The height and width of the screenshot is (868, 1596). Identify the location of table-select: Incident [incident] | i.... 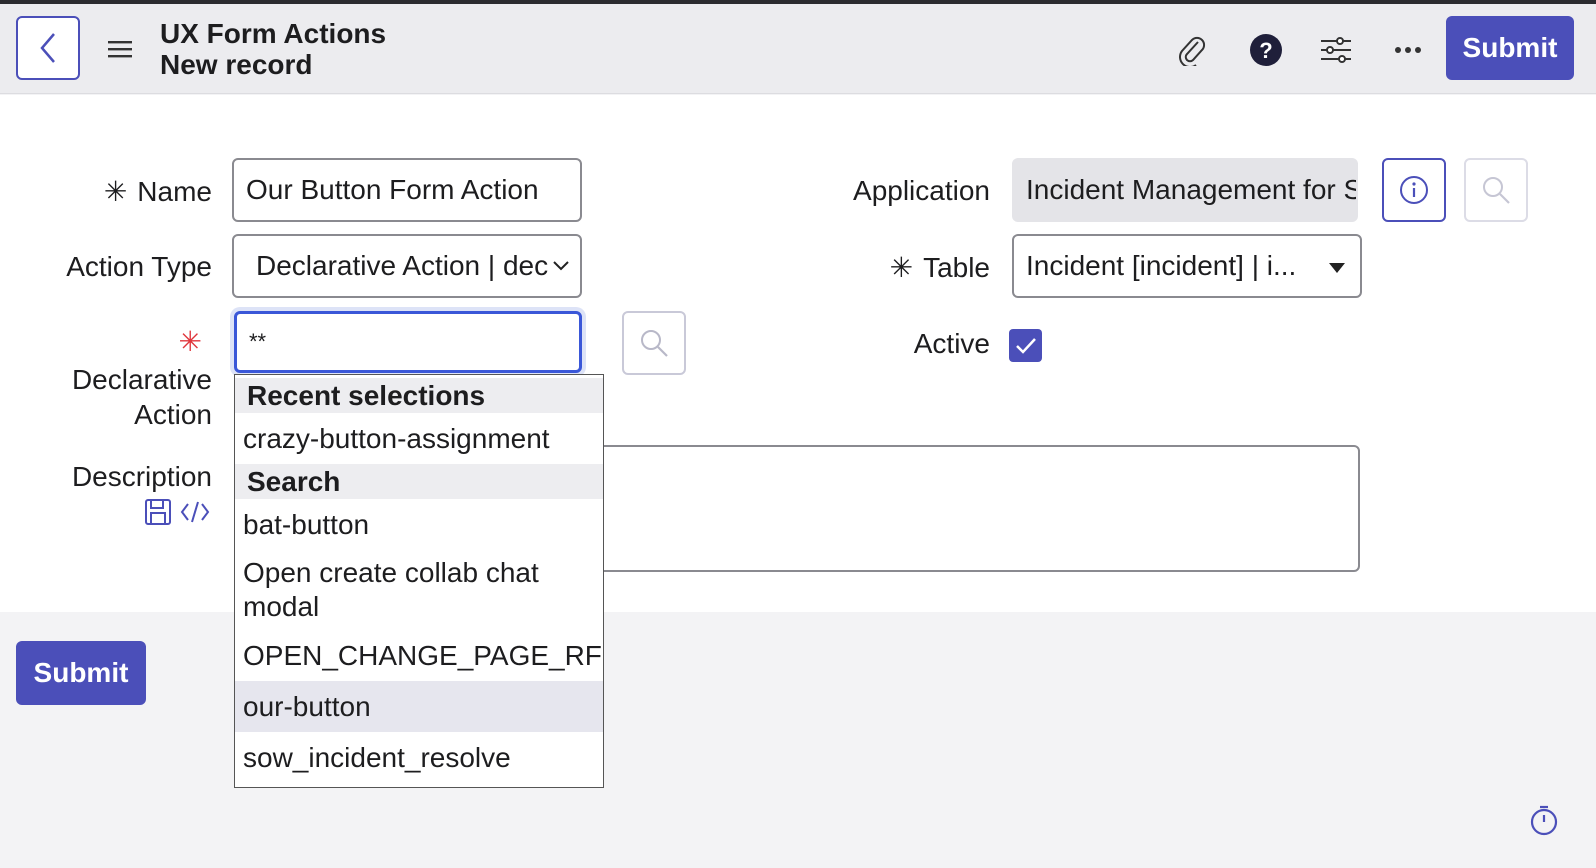
(1187, 266).